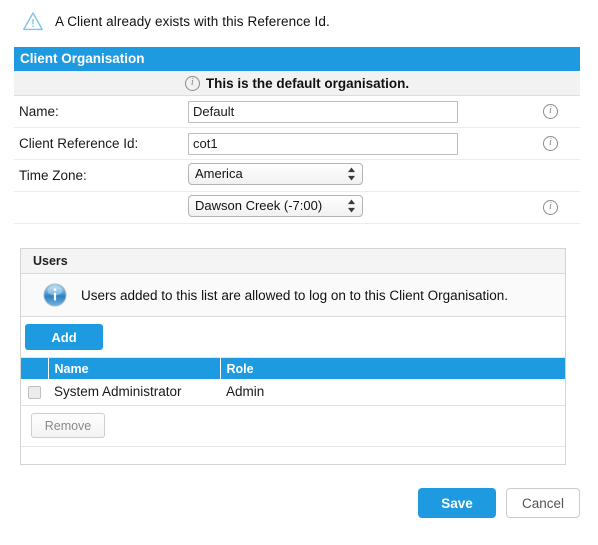 The image size is (598, 545). Describe the element at coordinates (293, 261) in the screenshot. I see `users-panel-title: Users` at that location.